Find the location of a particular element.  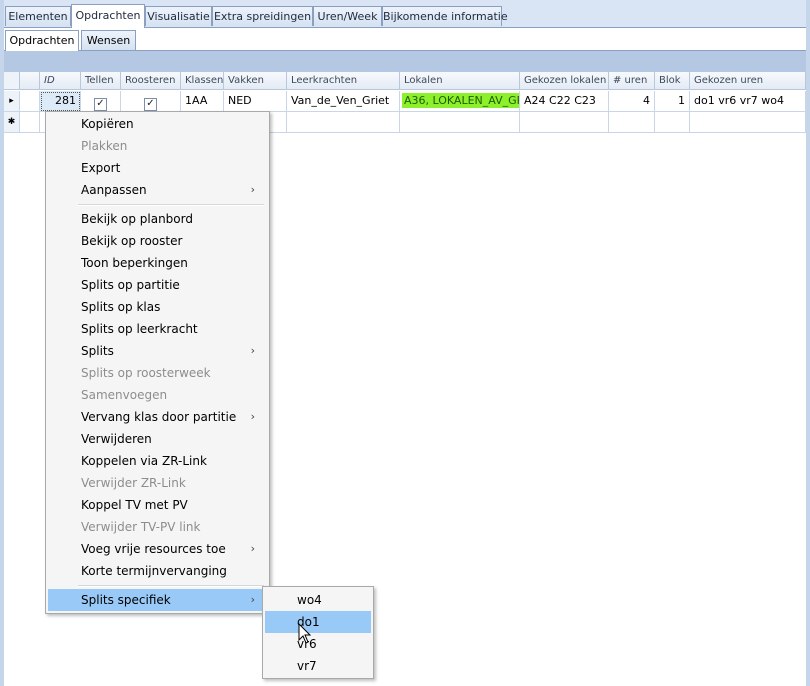

submenu-item-wo4: wo4 is located at coordinates (318, 600).